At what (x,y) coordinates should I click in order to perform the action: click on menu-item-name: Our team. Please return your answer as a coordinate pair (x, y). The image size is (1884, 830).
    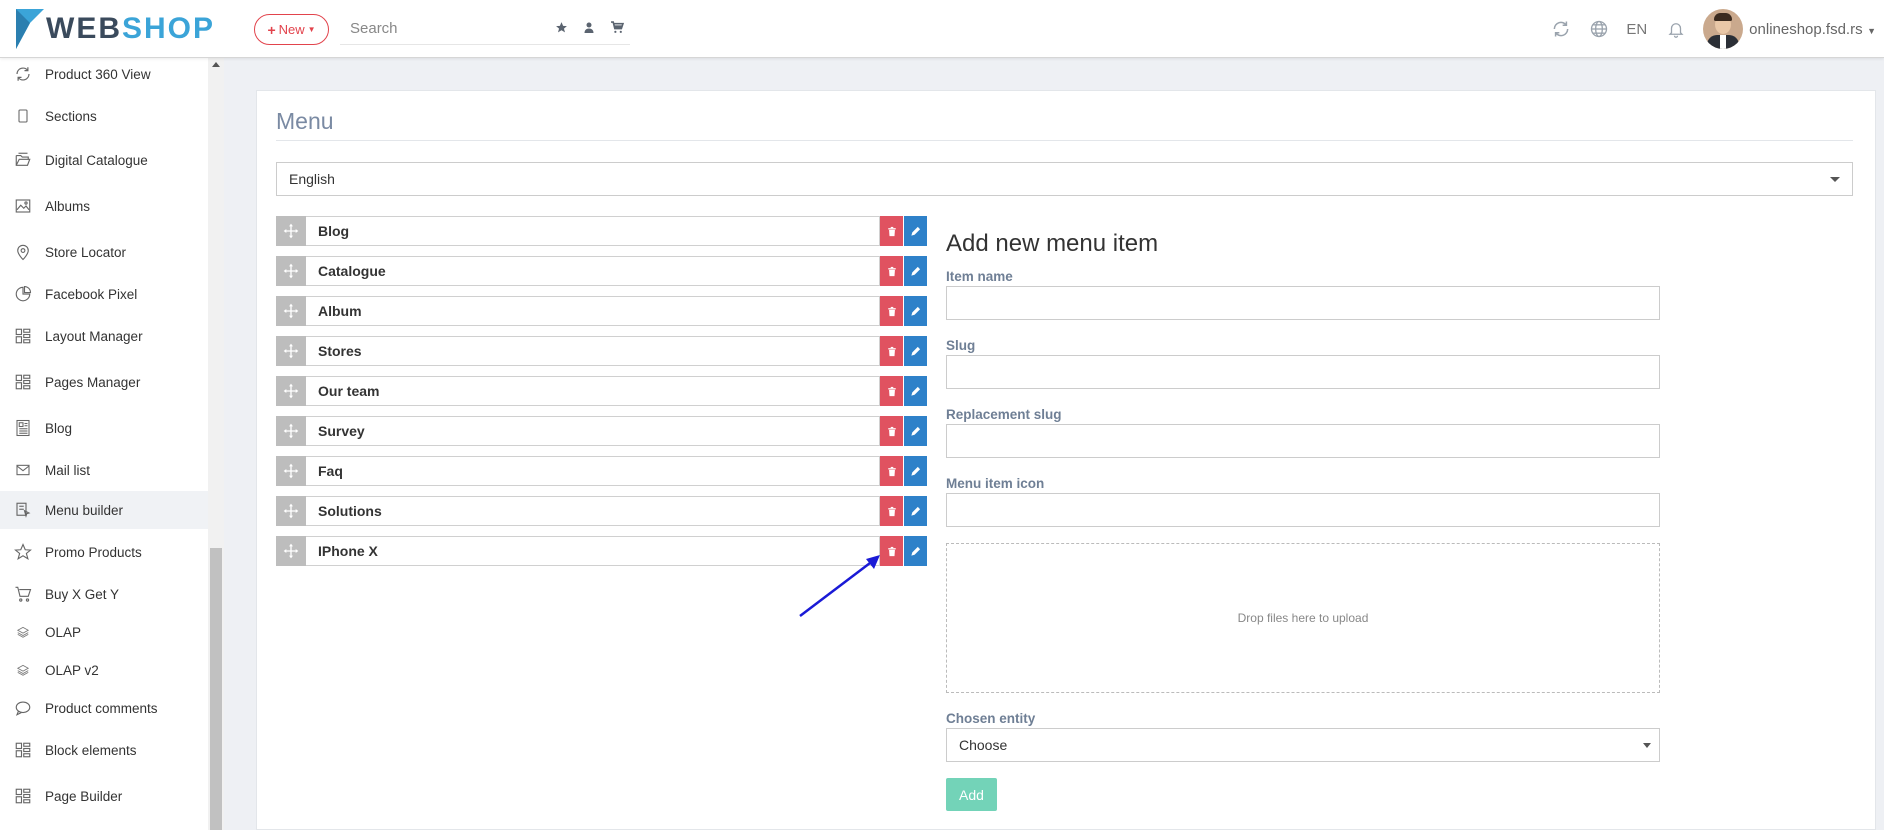
    Looking at the image, I should click on (593, 391).